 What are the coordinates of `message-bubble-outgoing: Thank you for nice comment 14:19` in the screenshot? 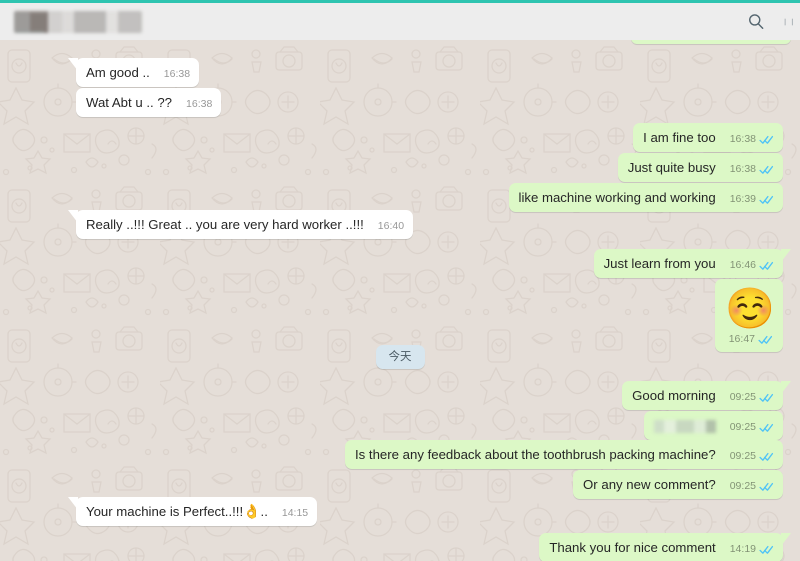 It's located at (665, 547).